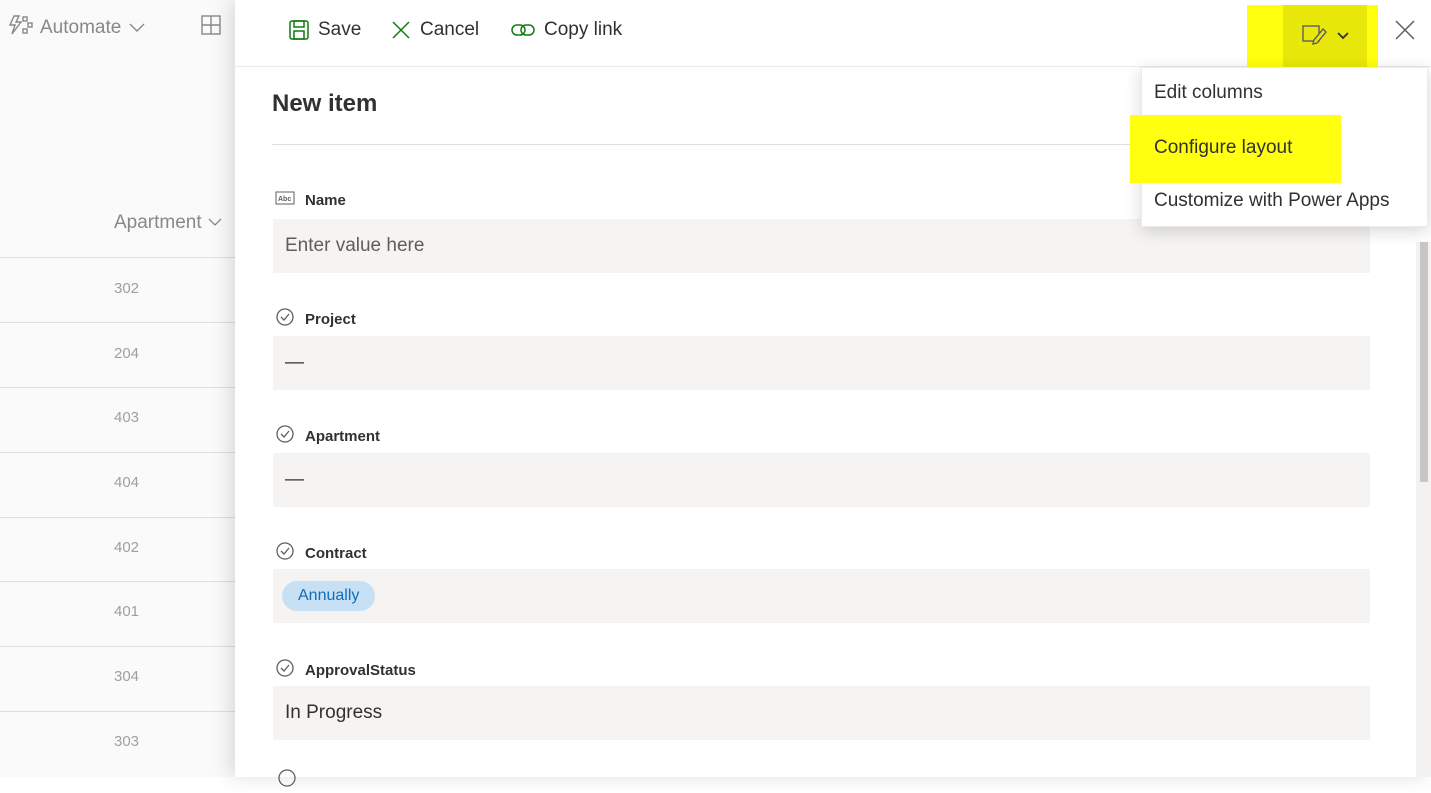 Image resolution: width=1431 pixels, height=793 pixels. I want to click on field-label-text: Name, so click(325, 200).